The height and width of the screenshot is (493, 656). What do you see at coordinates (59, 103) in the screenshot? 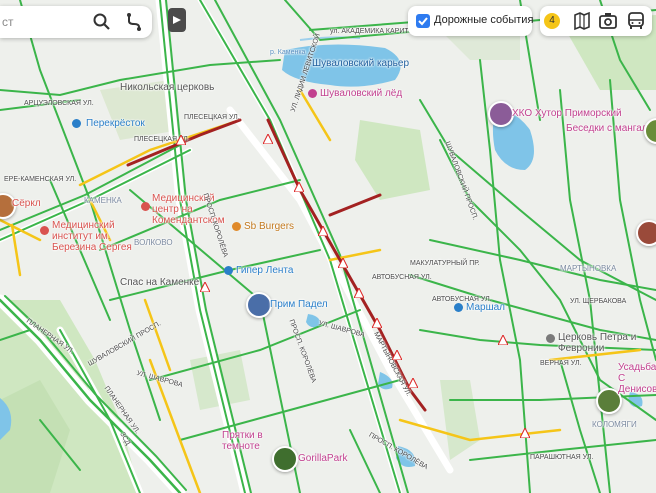
I see `road-label: АРЦУЭЛОВСКАЯ УЛ.` at bounding box center [59, 103].